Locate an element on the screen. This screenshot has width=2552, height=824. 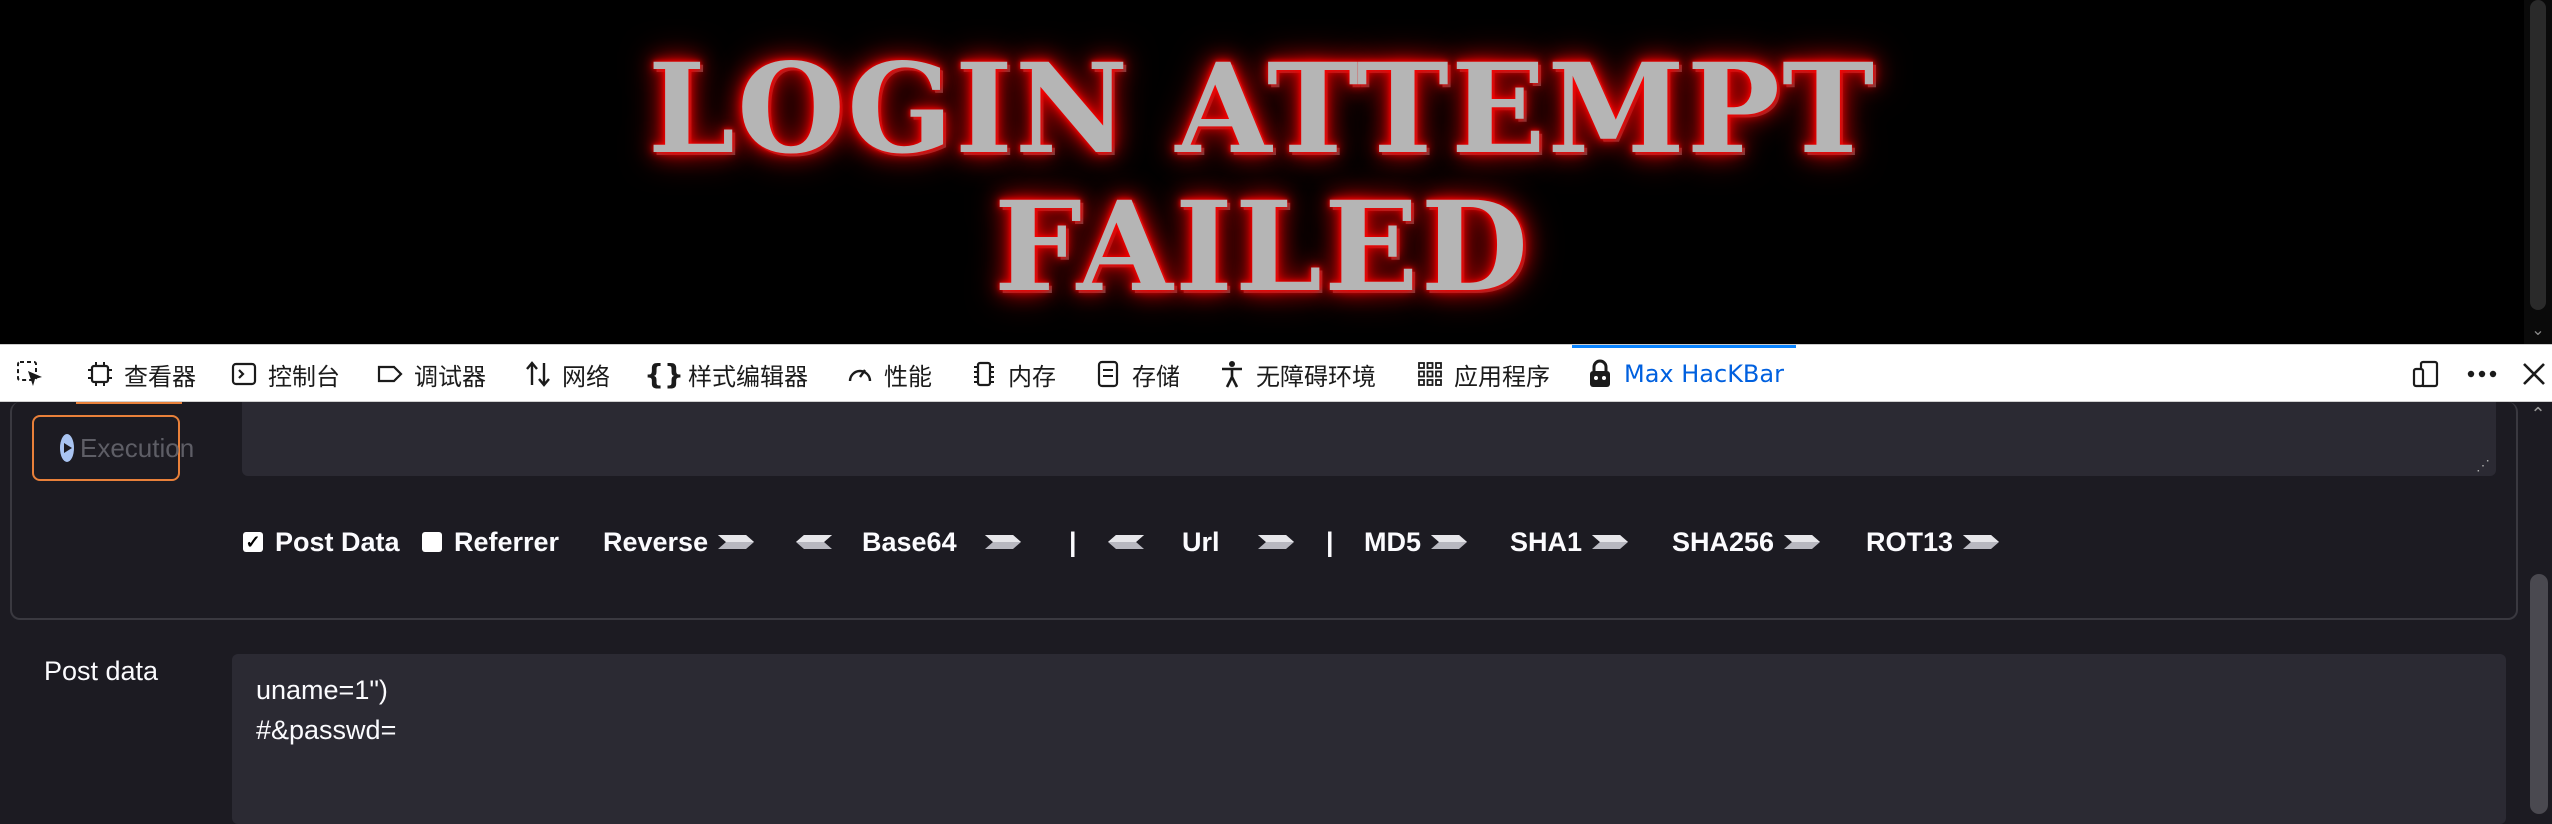
page-scrollbar: ⌄ is located at coordinates (2538, 172).